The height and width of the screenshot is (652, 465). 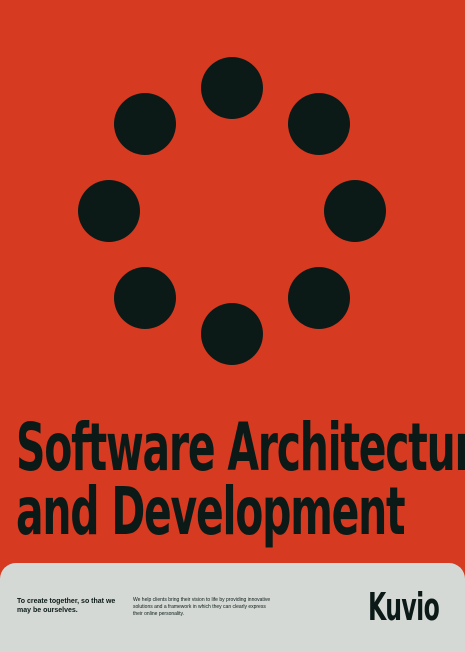 I want to click on title-line-1: Software Architecture, so click(x=240, y=447).